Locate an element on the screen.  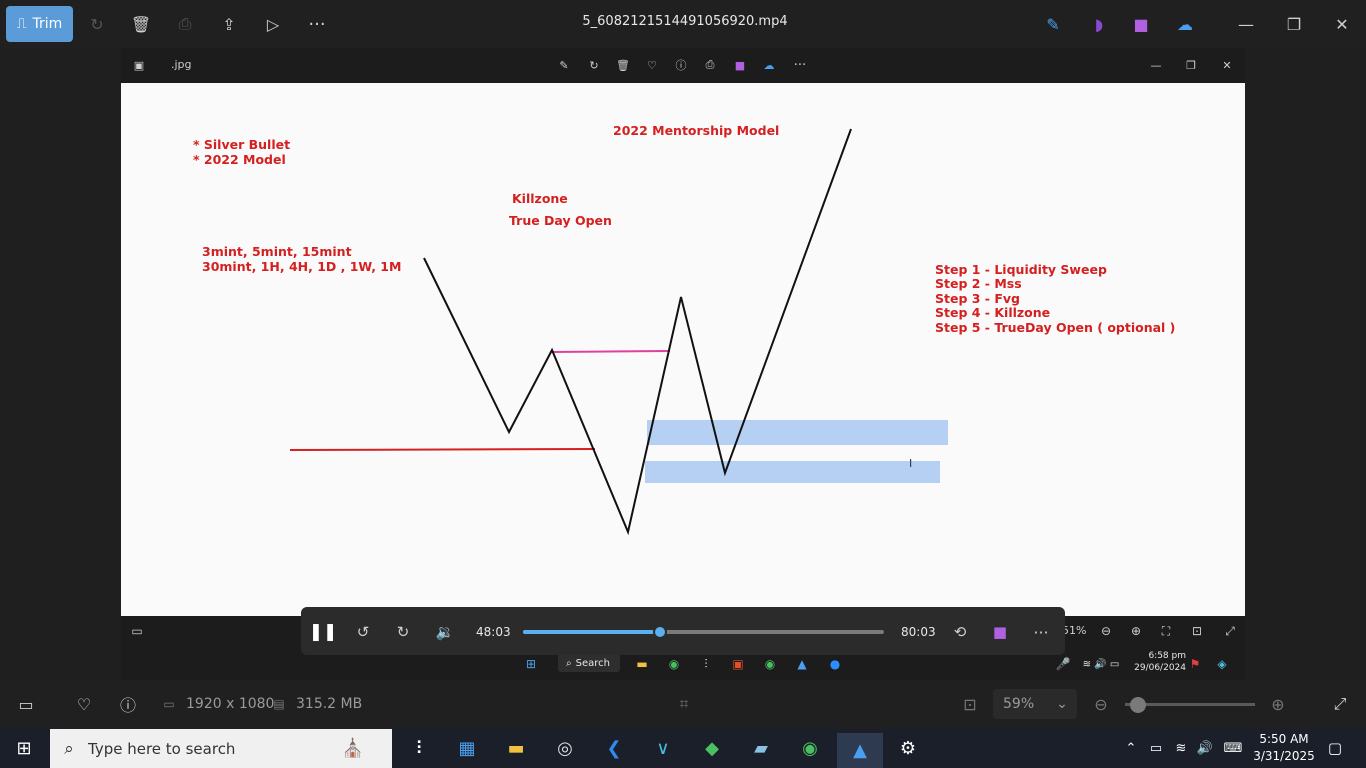
fullscreen-icon: ⤢ is located at coordinates (1340, 704).